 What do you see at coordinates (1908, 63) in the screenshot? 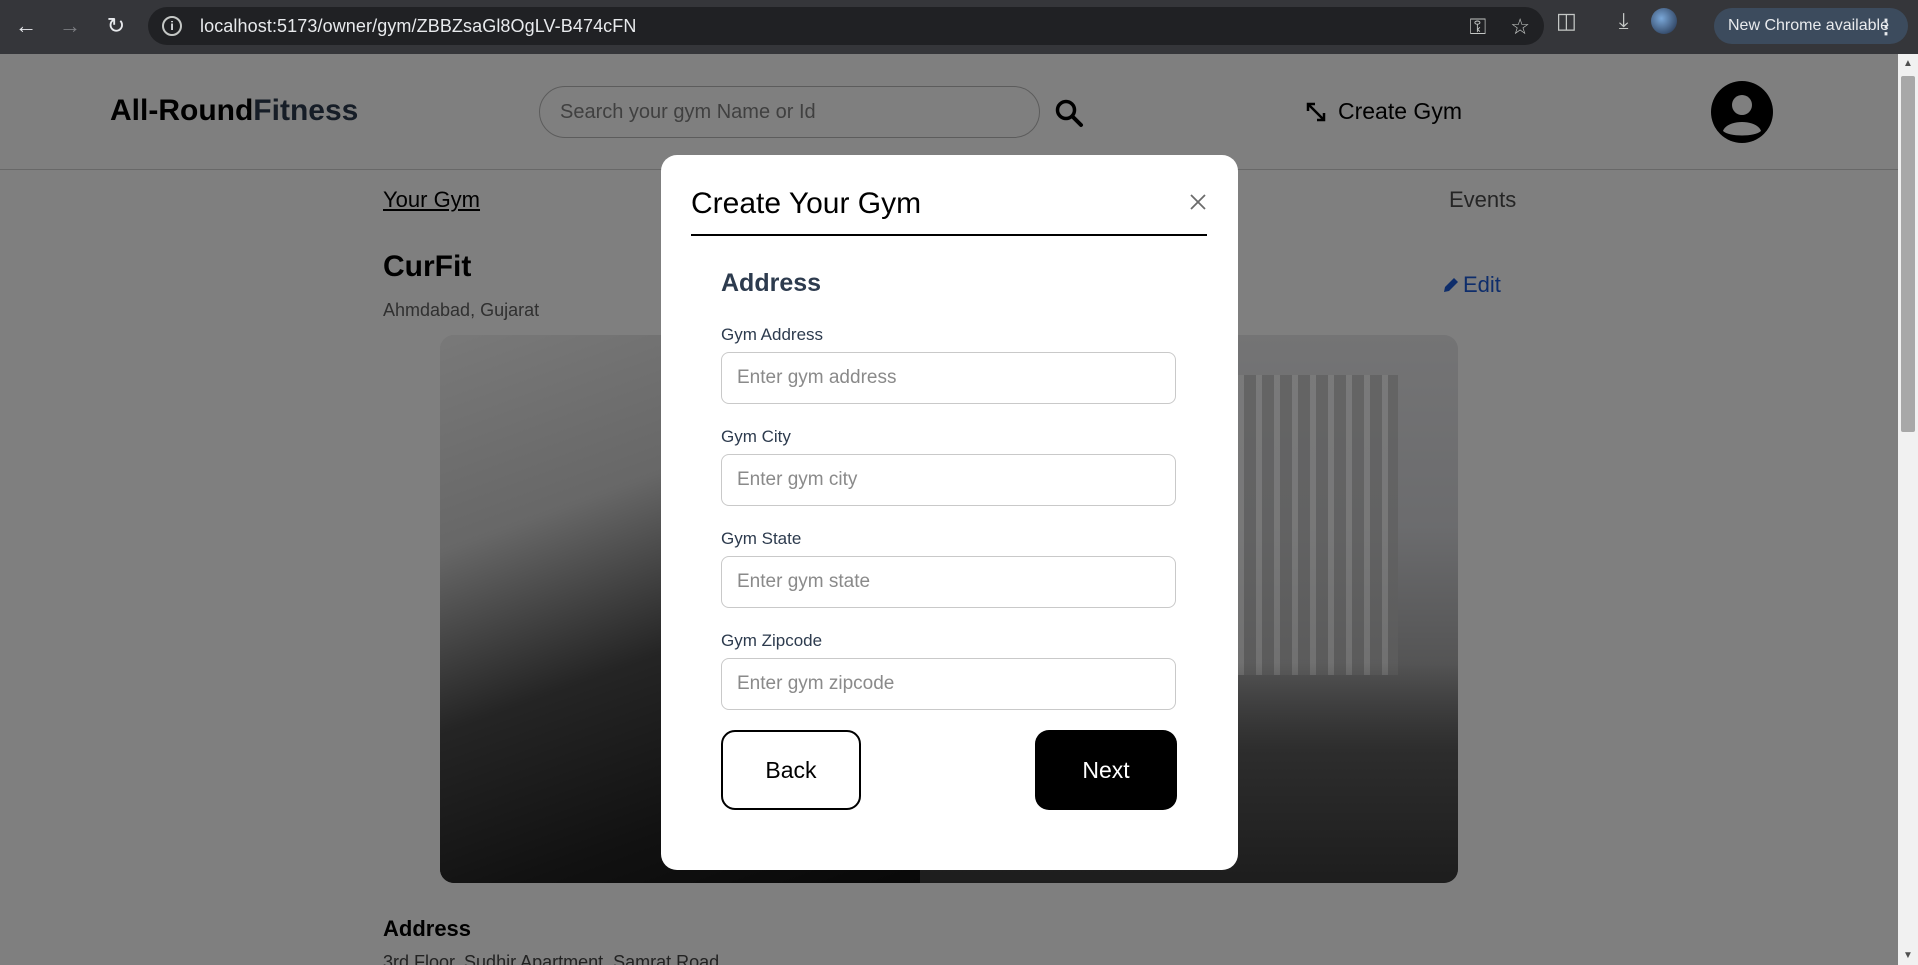
I see `scroll-up-icon: ▲` at bounding box center [1908, 63].